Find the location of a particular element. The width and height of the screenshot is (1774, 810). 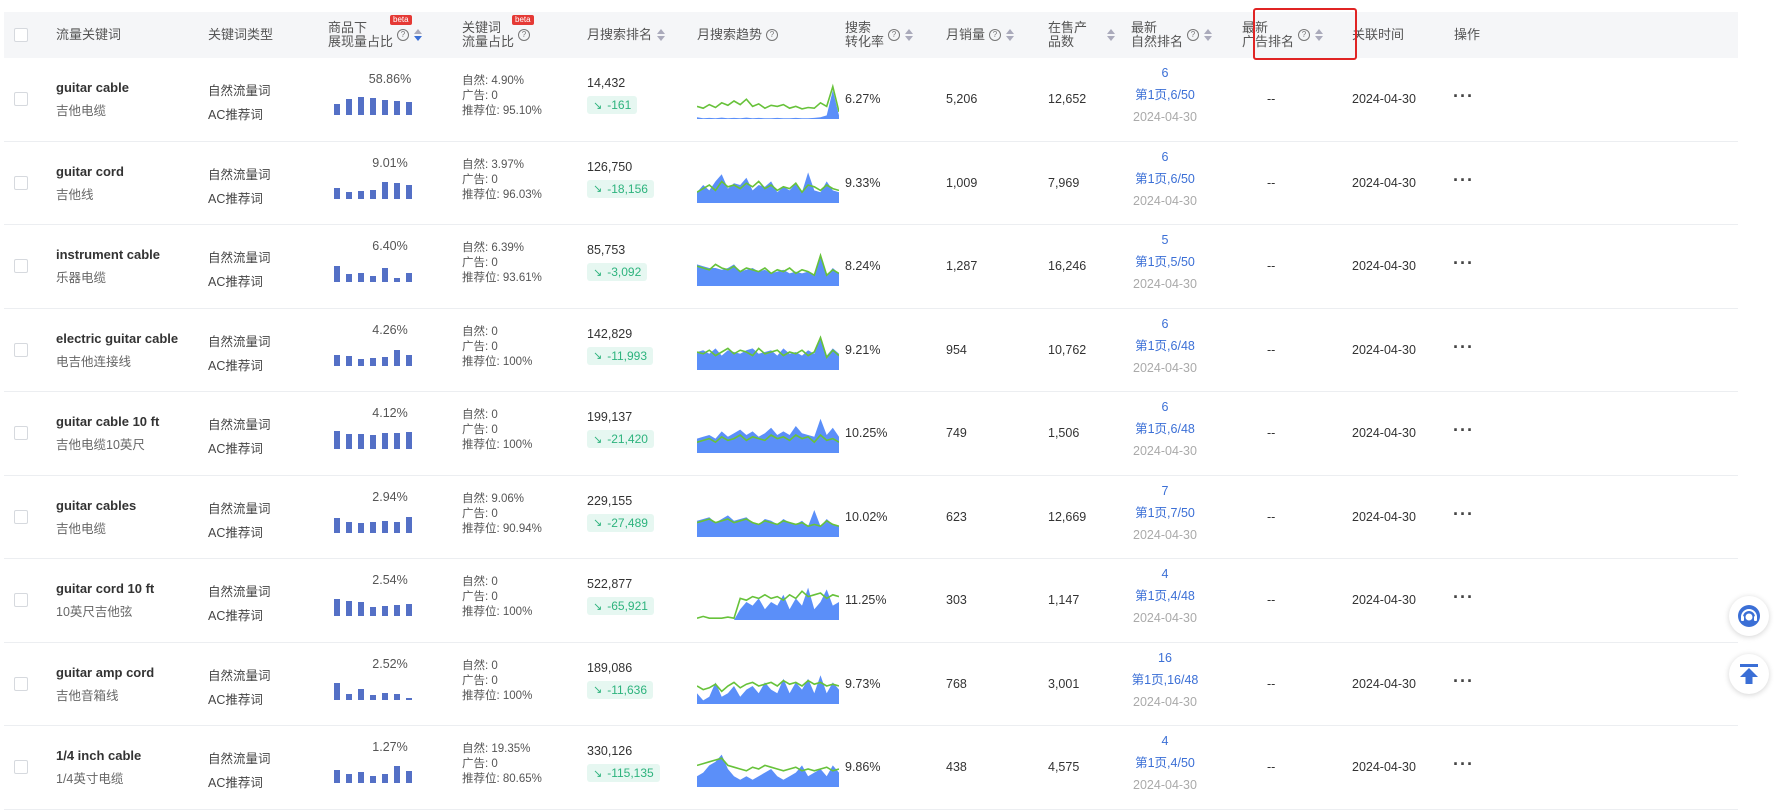

keyword-english: electric guitar cable is located at coordinates (117, 338).